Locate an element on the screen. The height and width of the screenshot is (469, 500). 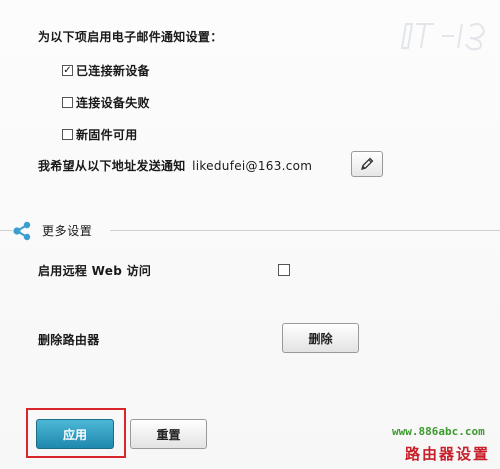
remote-web-access-checkbox is located at coordinates (284, 270).